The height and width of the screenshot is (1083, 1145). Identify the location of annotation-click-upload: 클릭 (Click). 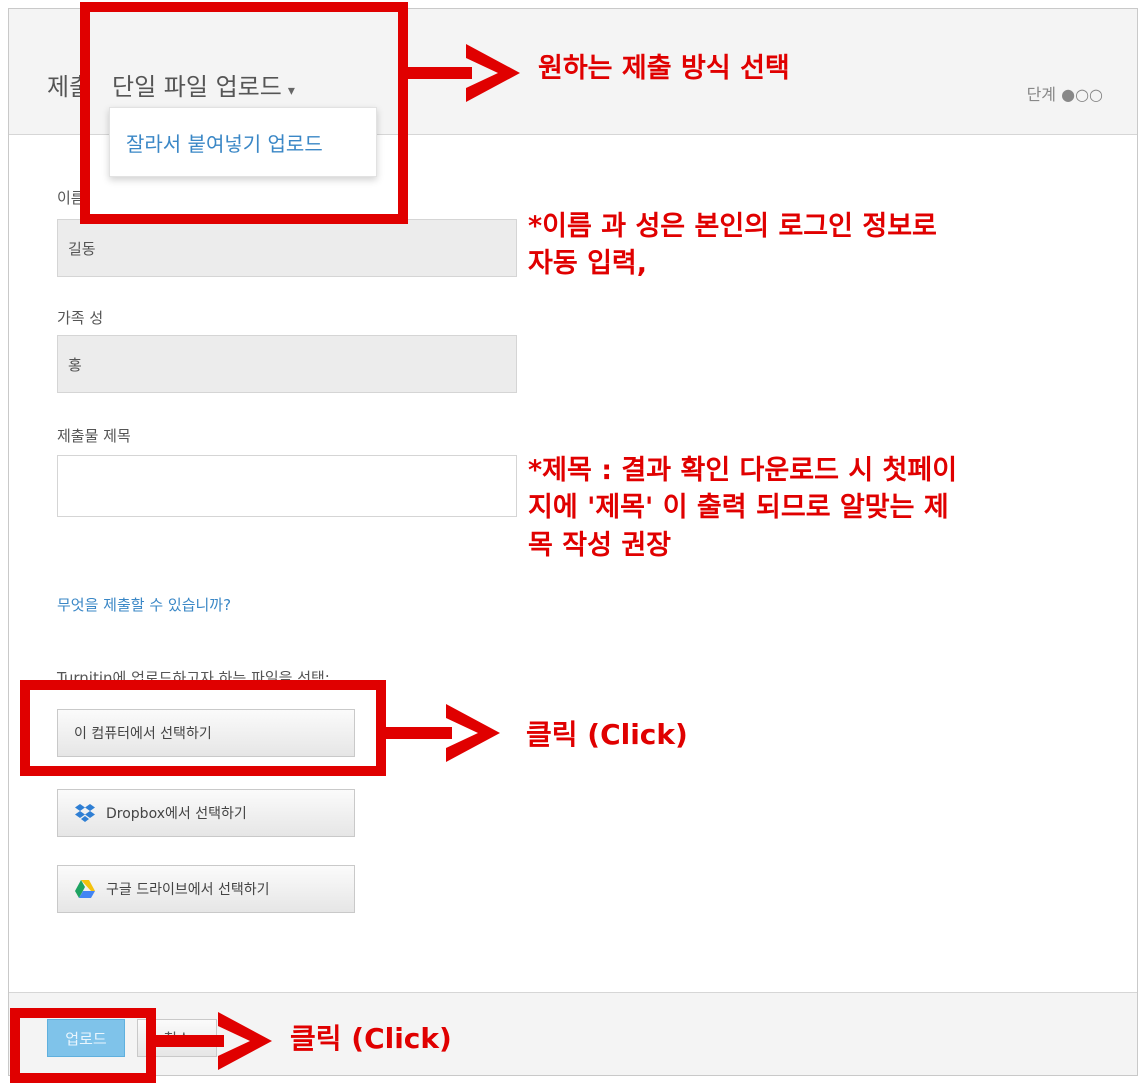
(607, 734).